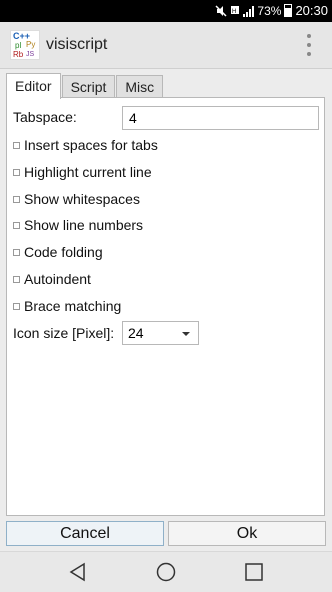 Image resolution: width=332 pixels, height=592 pixels. I want to click on signal-icon, so click(249, 11).